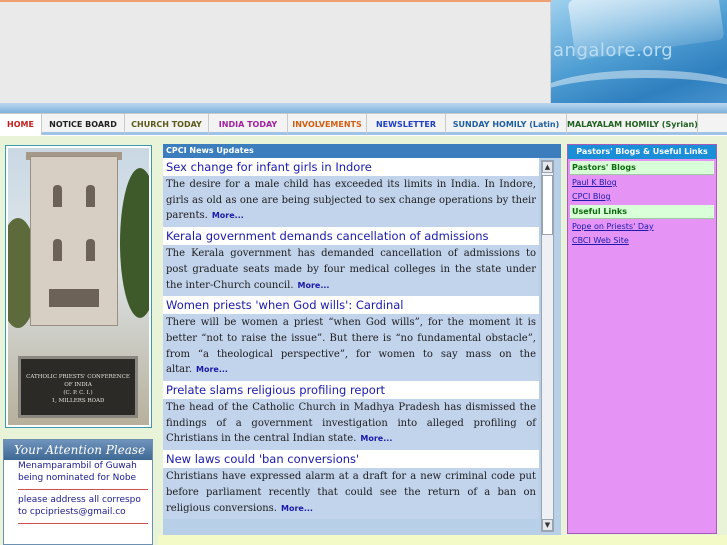 This screenshot has height=545, width=727. I want to click on banner-image: angalore.org, so click(639, 55).